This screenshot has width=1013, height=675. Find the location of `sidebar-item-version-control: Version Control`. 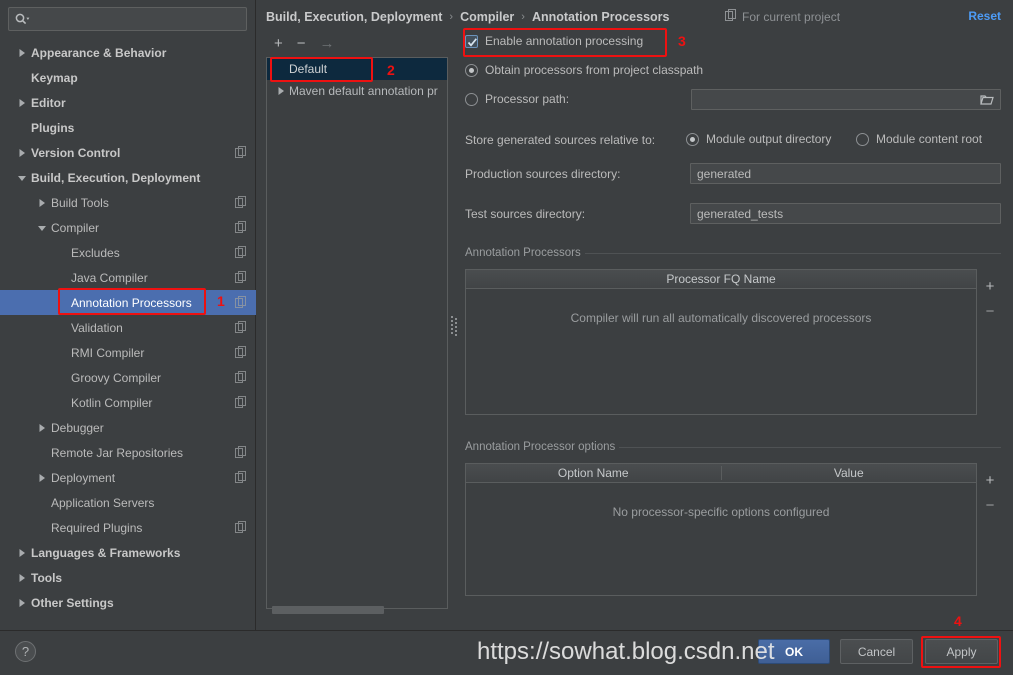

sidebar-item-version-control: Version Control is located at coordinates (128, 152).